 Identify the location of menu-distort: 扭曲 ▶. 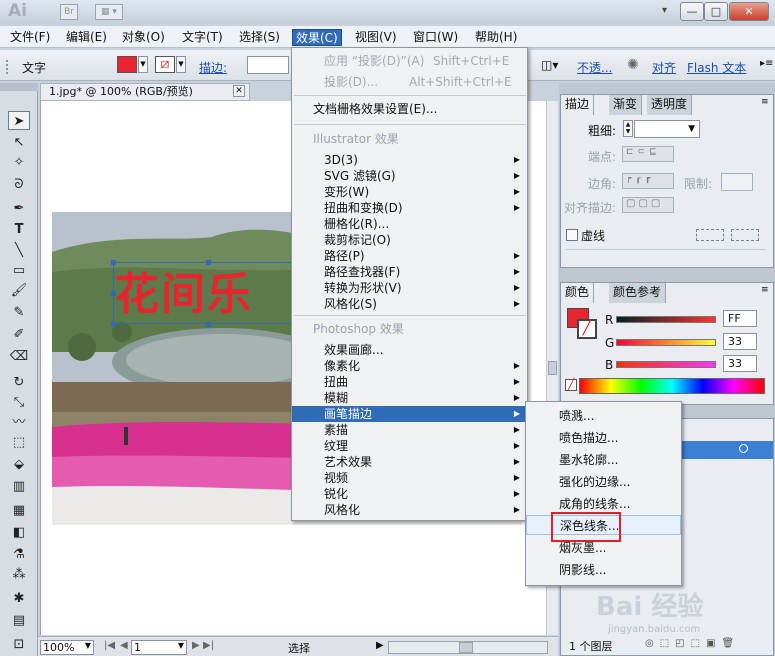
(409, 382).